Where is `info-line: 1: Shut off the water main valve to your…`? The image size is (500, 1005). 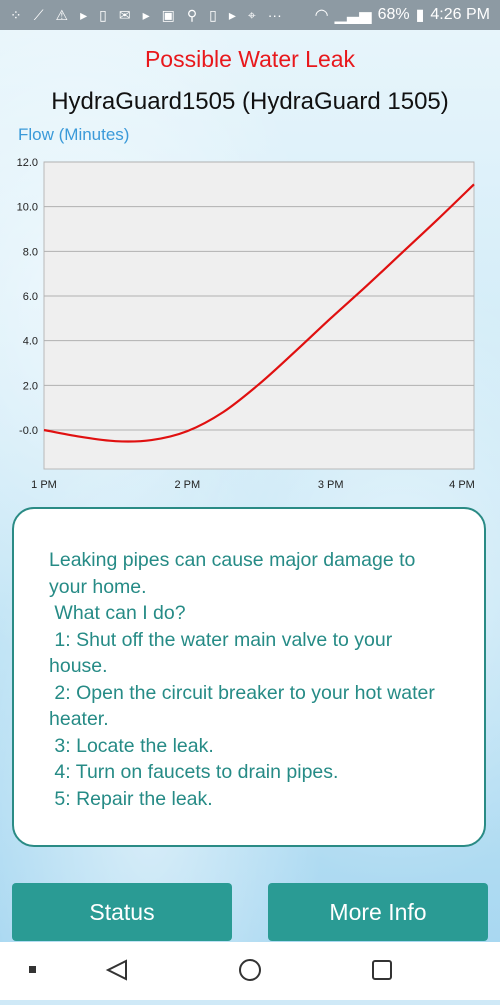 info-line: 1: Shut off the water main valve to your… is located at coordinates (223, 653).